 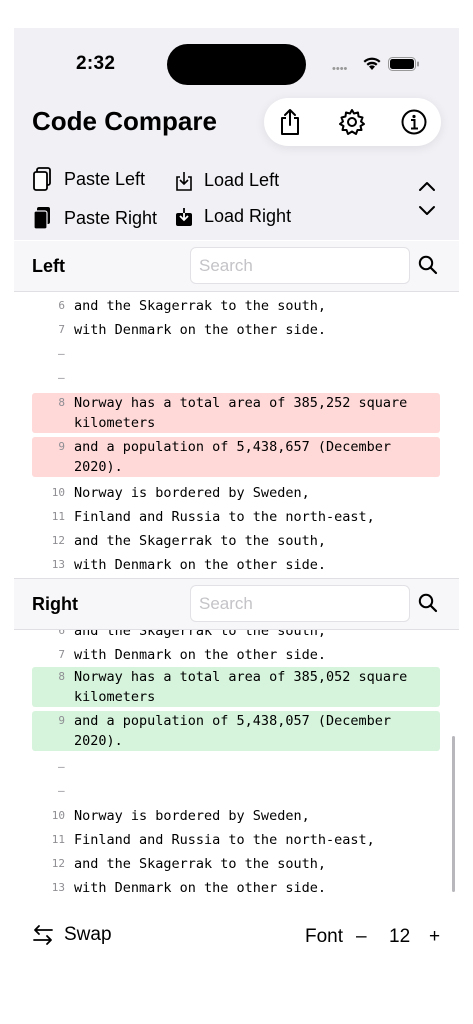 What do you see at coordinates (111, 217) in the screenshot?
I see `paste-right-label: Paste Right` at bounding box center [111, 217].